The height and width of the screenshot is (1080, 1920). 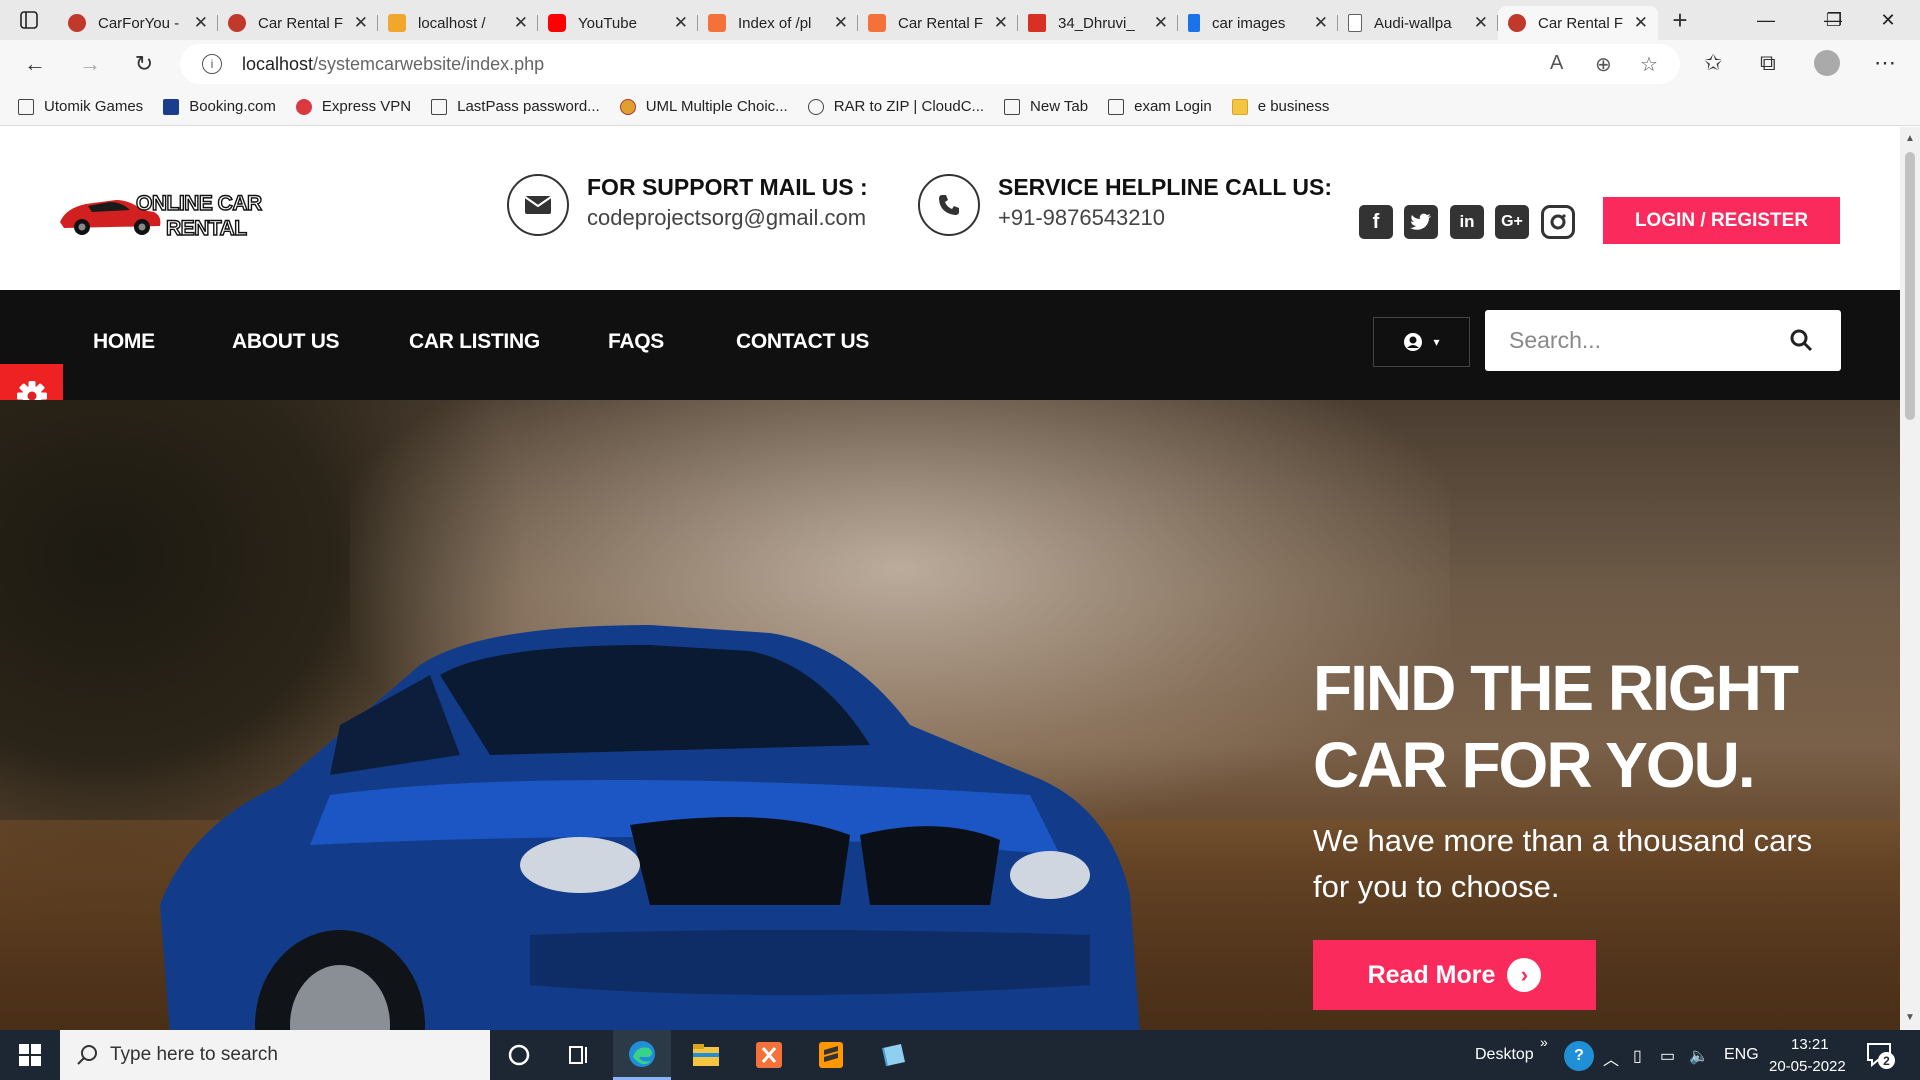 I want to click on page-scrollbar: ▲ ▼, so click(x=1910, y=578).